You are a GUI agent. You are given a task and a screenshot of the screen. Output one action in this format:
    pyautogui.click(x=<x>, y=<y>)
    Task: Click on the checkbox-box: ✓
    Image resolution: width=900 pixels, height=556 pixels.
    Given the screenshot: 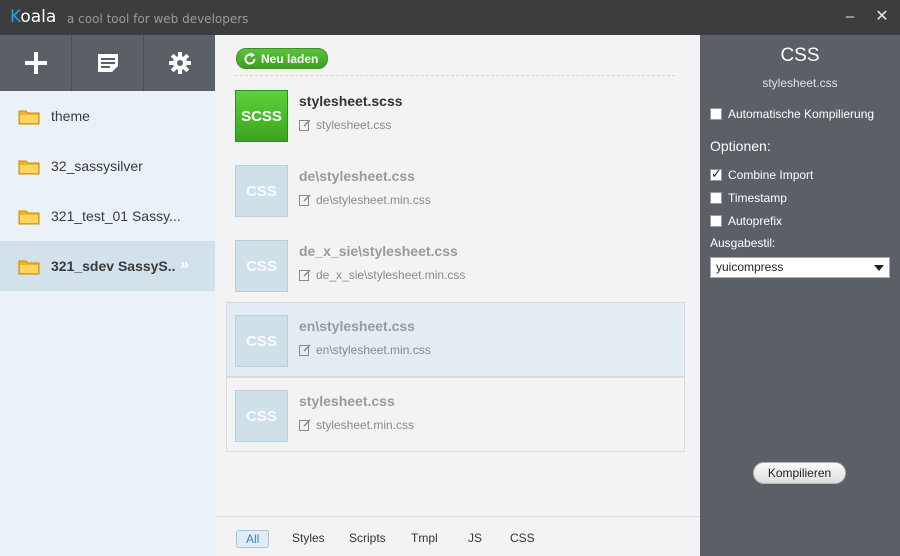 What is the action you would take?
    pyautogui.click(x=716, y=173)
    